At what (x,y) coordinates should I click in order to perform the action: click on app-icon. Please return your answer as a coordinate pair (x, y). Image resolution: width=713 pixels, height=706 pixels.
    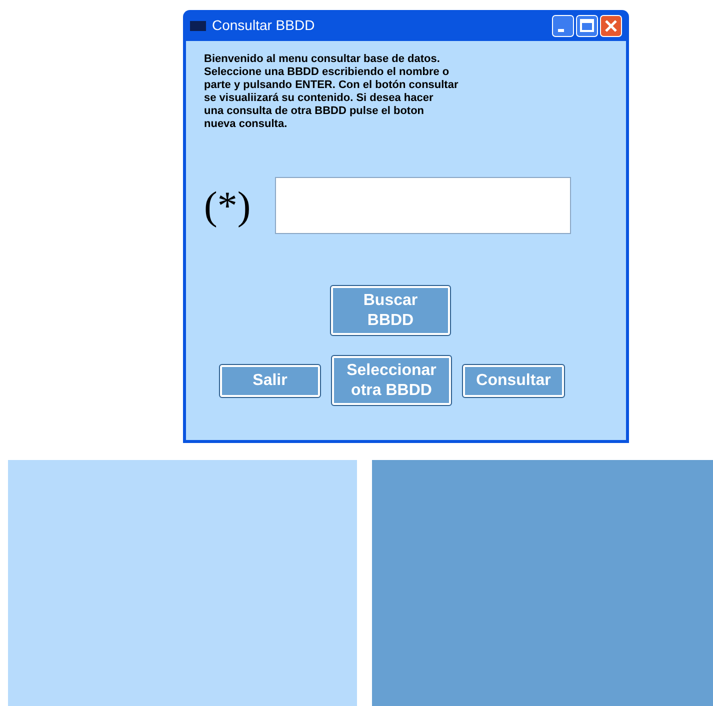
    Looking at the image, I should click on (198, 25).